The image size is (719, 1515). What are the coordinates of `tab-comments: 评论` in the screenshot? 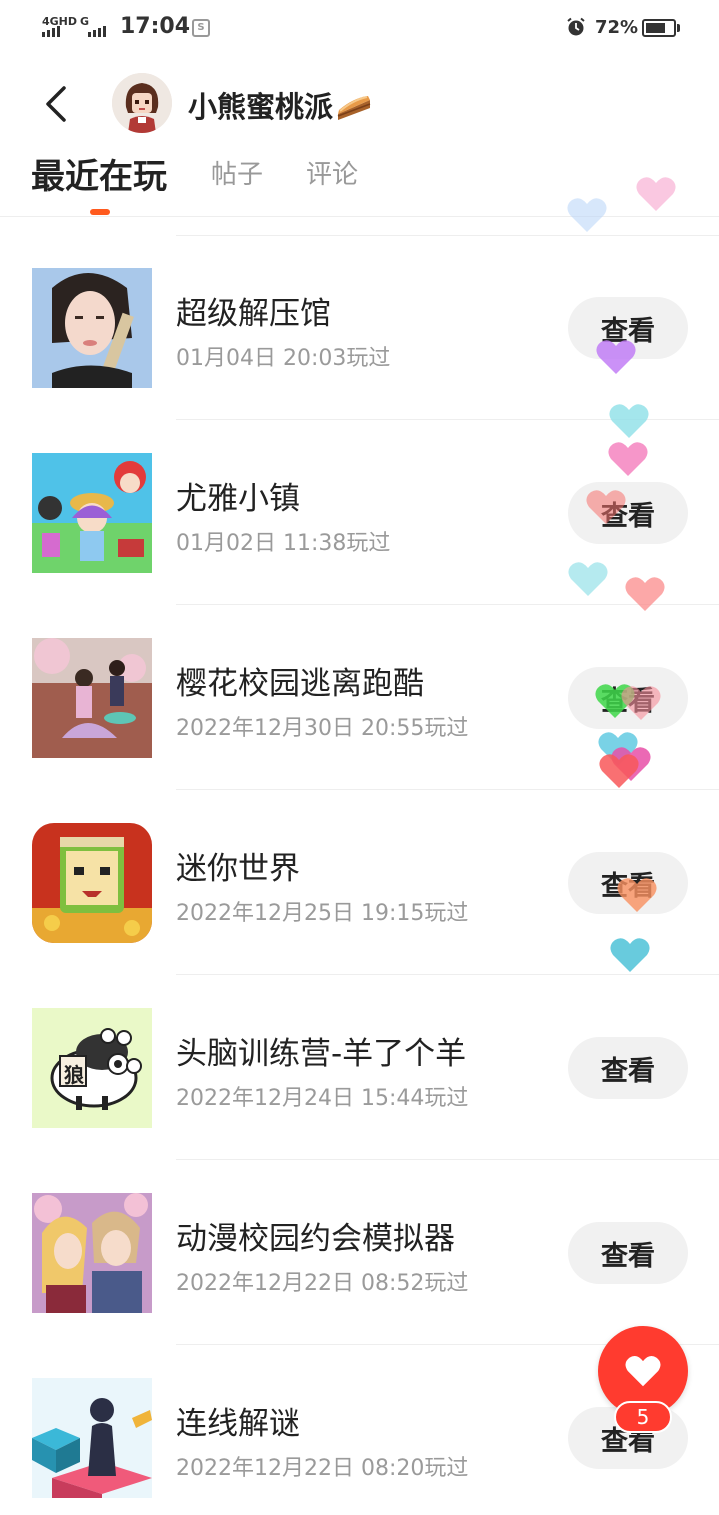 It's located at (332, 172).